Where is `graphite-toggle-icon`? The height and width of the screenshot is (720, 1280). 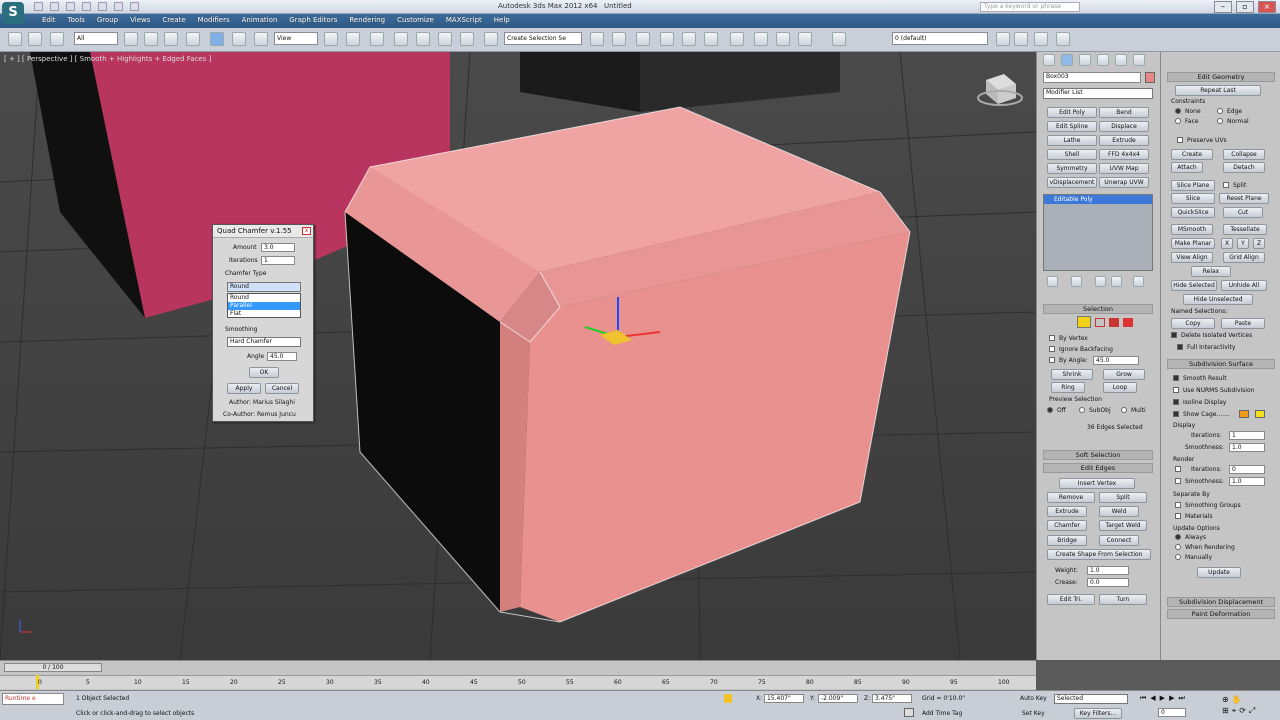 graphite-toggle-icon is located at coordinates (667, 39).